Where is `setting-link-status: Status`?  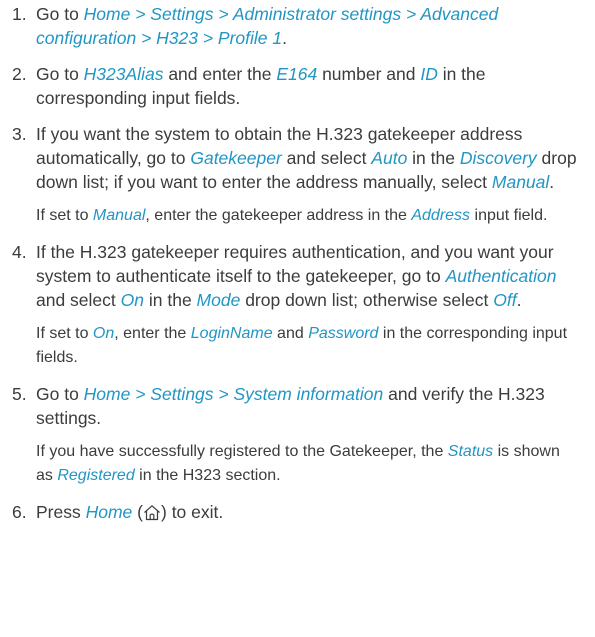
setting-link-status: Status is located at coordinates (470, 451).